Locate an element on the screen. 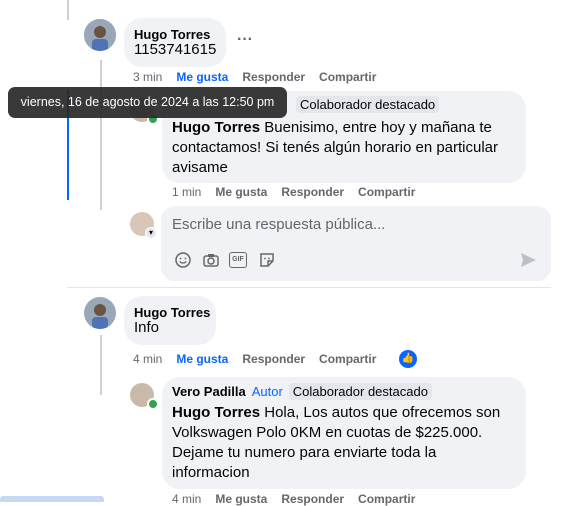 Image resolution: width=569 pixels, height=506 pixels. emoji-icon is located at coordinates (183, 260).